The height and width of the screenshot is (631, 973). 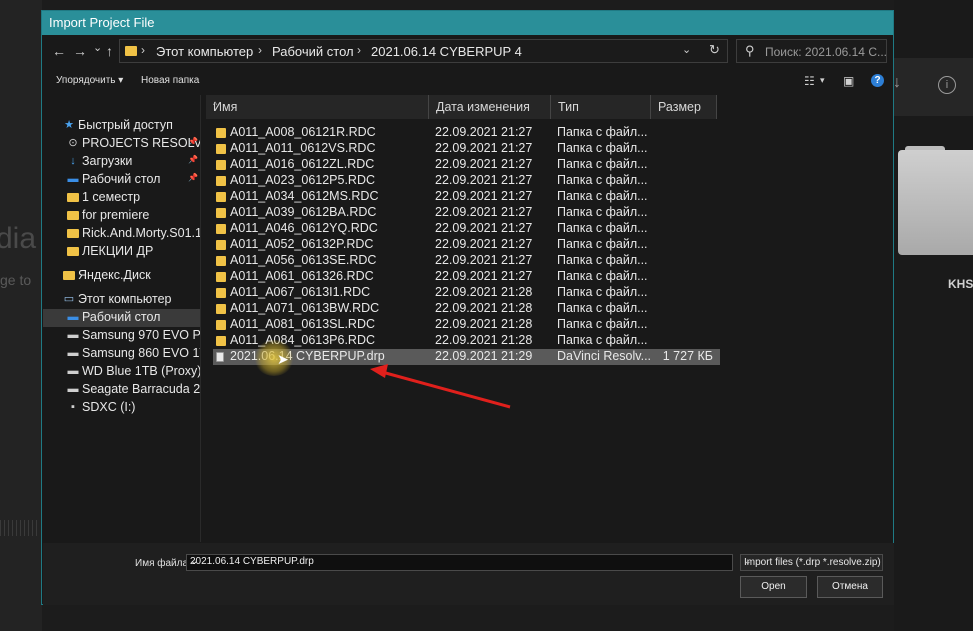 What do you see at coordinates (446, 389) in the screenshot?
I see `annotation-arrow-line` at bounding box center [446, 389].